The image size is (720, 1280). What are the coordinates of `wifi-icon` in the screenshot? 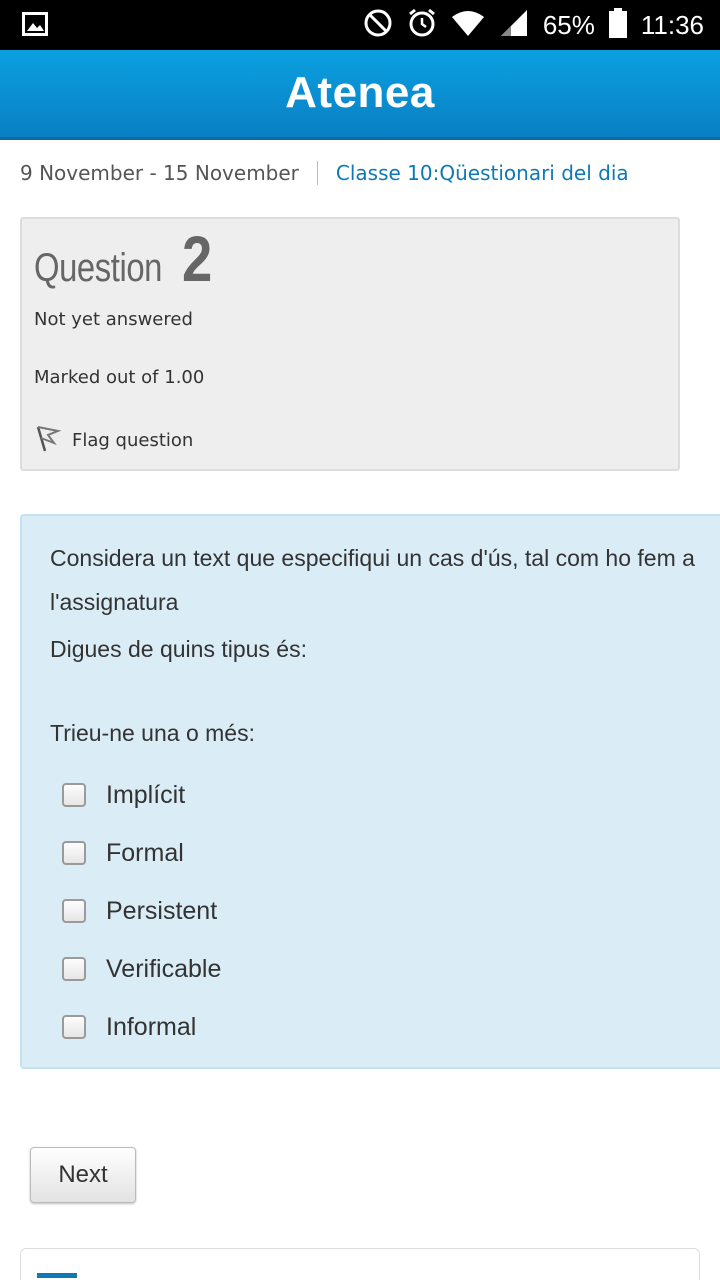 It's located at (468, 25).